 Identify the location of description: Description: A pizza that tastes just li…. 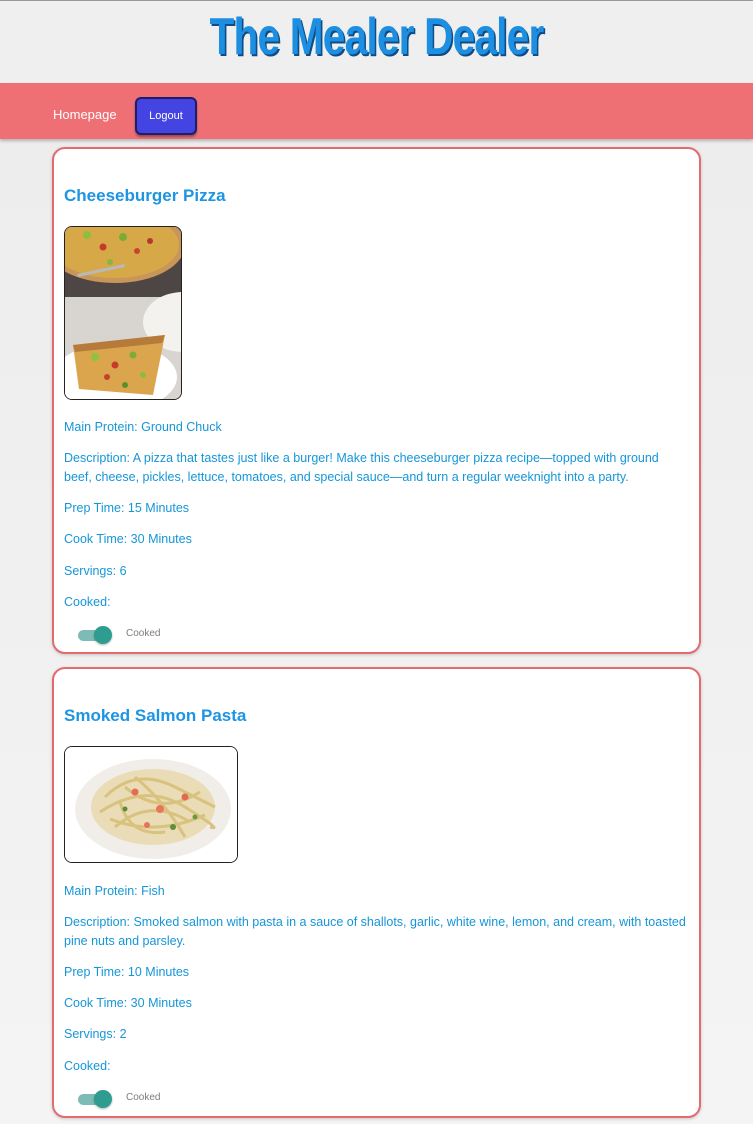
(361, 467).